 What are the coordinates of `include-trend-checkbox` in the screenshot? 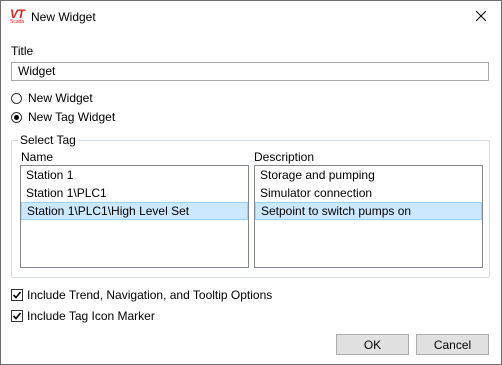 It's located at (17, 295).